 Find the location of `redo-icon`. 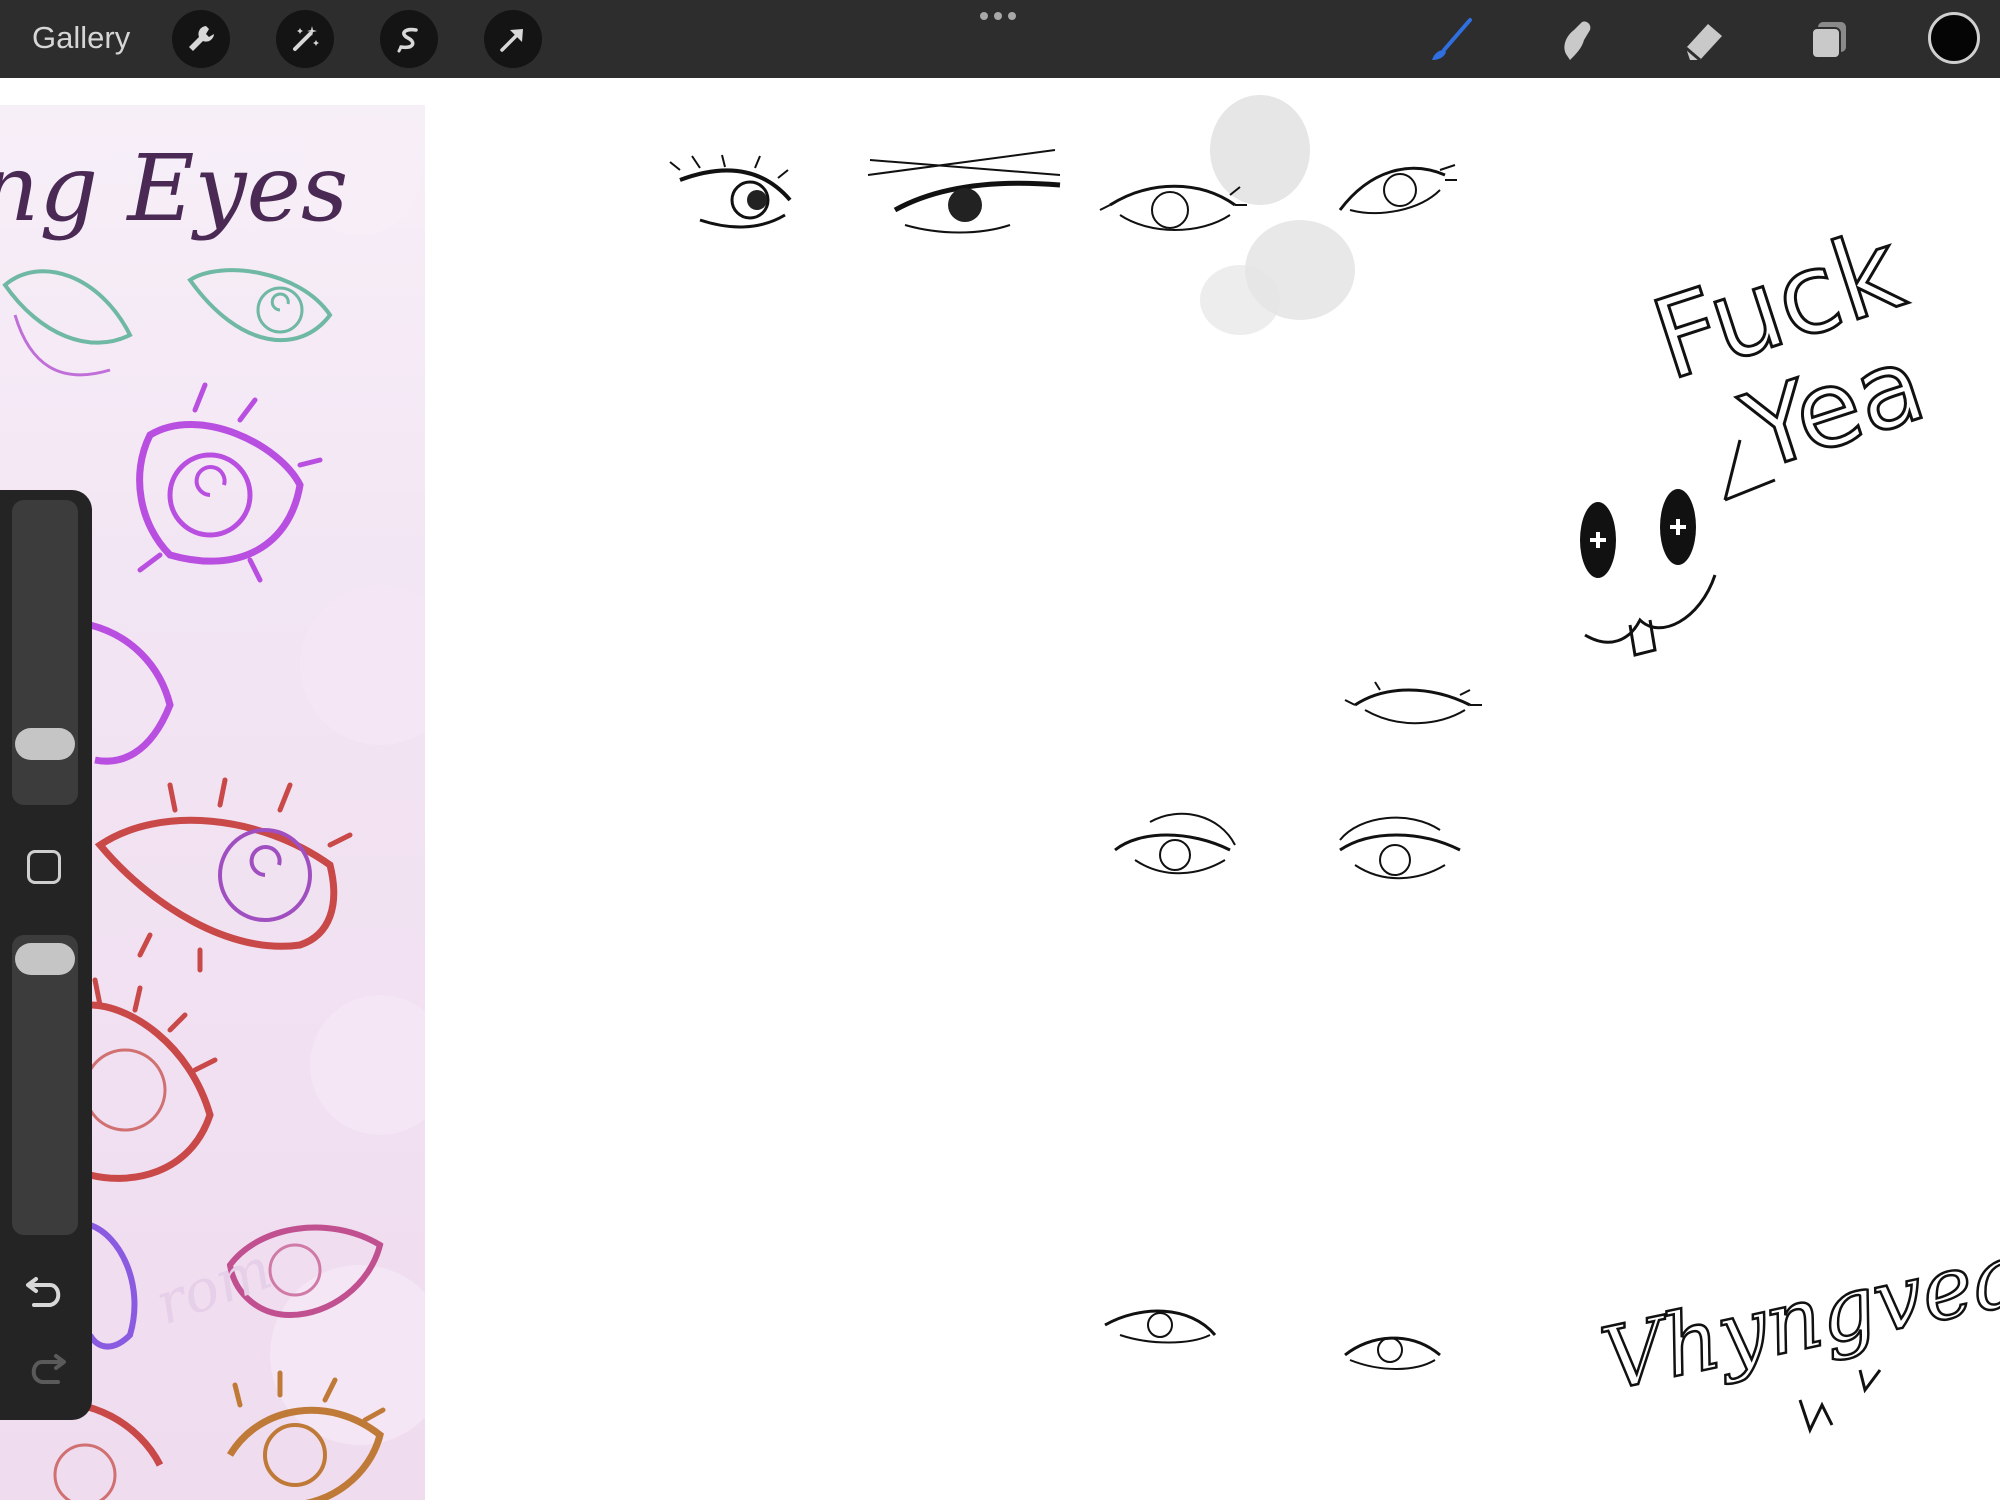

redo-icon is located at coordinates (46, 1374).